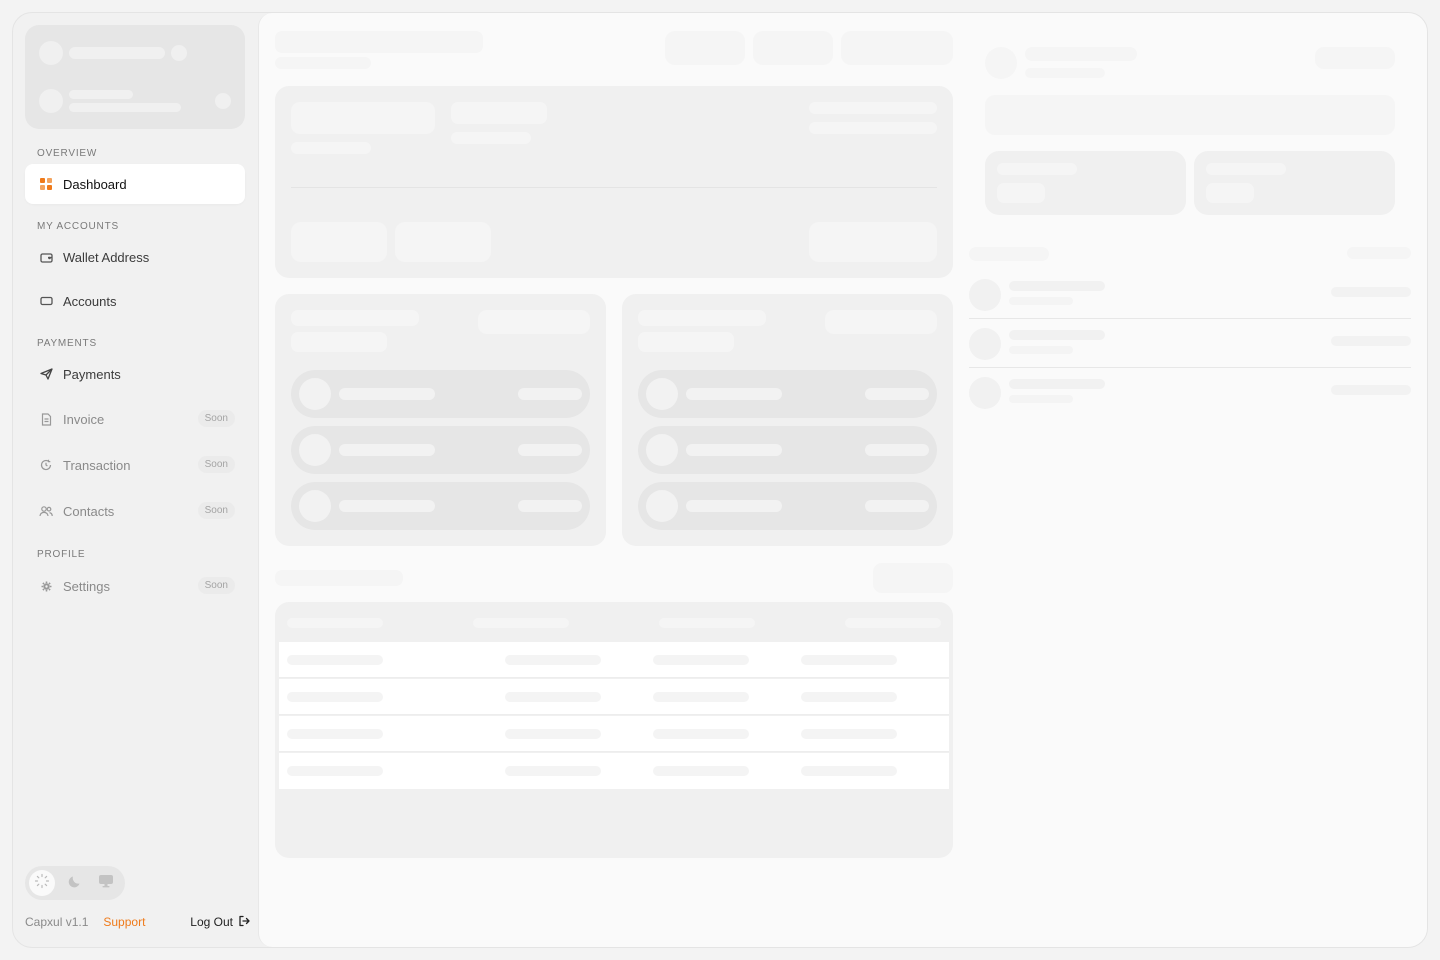 The width and height of the screenshot is (1440, 960). Describe the element at coordinates (135, 465) in the screenshot. I see `sidebar-item-transaction: Transaction Soon` at that location.